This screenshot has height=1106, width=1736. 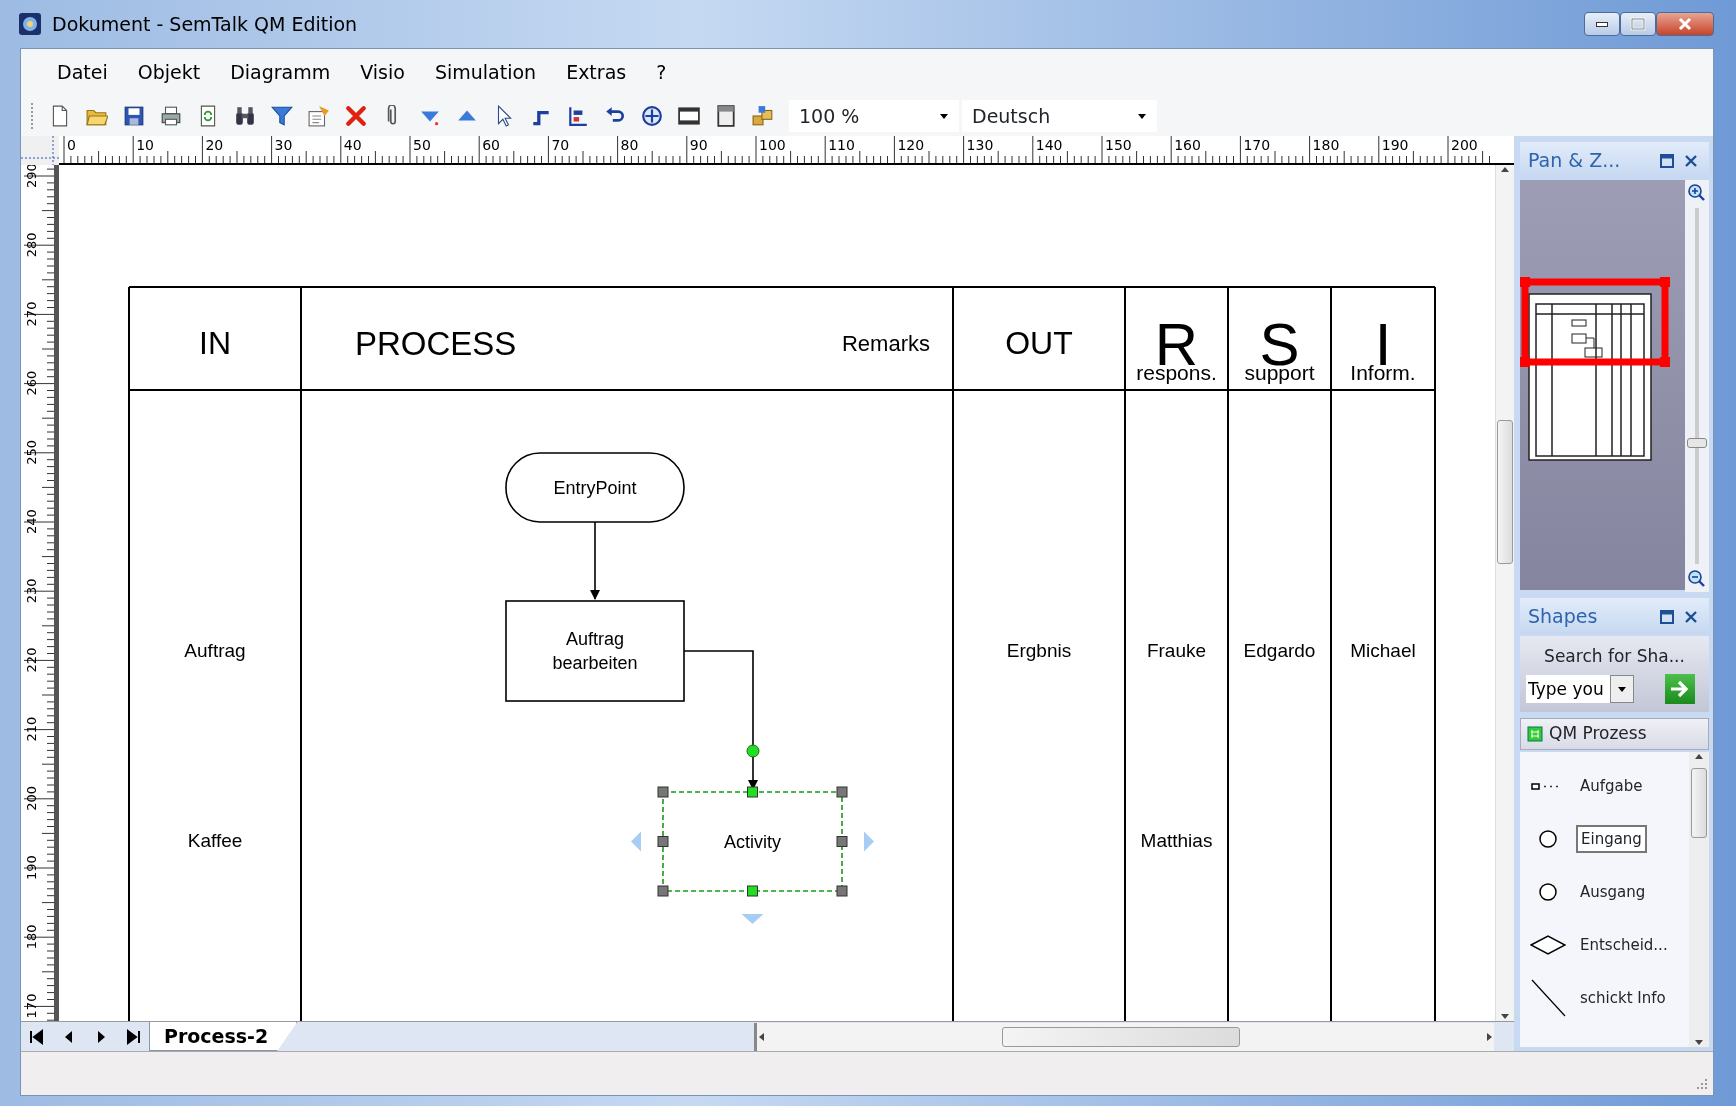 I want to click on scroll-down-icon, so click(x=1699, y=1042).